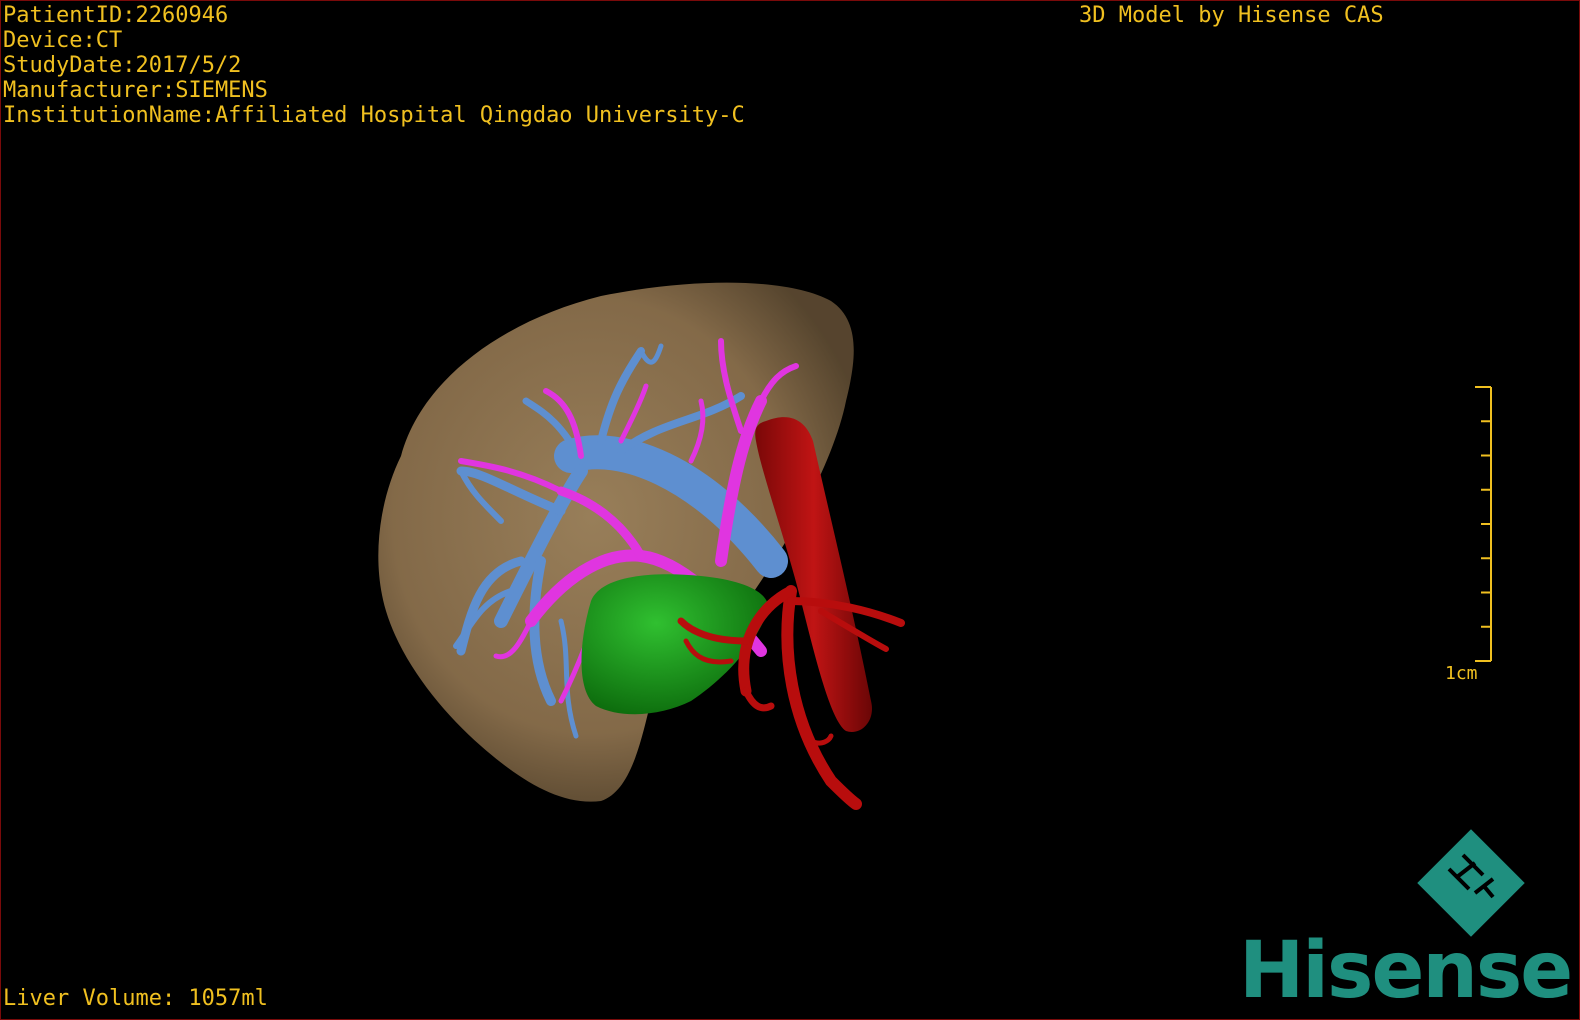 The image size is (1580, 1020). What do you see at coordinates (374, 15) in the screenshot?
I see `patient-info-line: PatientID:2260946` at bounding box center [374, 15].